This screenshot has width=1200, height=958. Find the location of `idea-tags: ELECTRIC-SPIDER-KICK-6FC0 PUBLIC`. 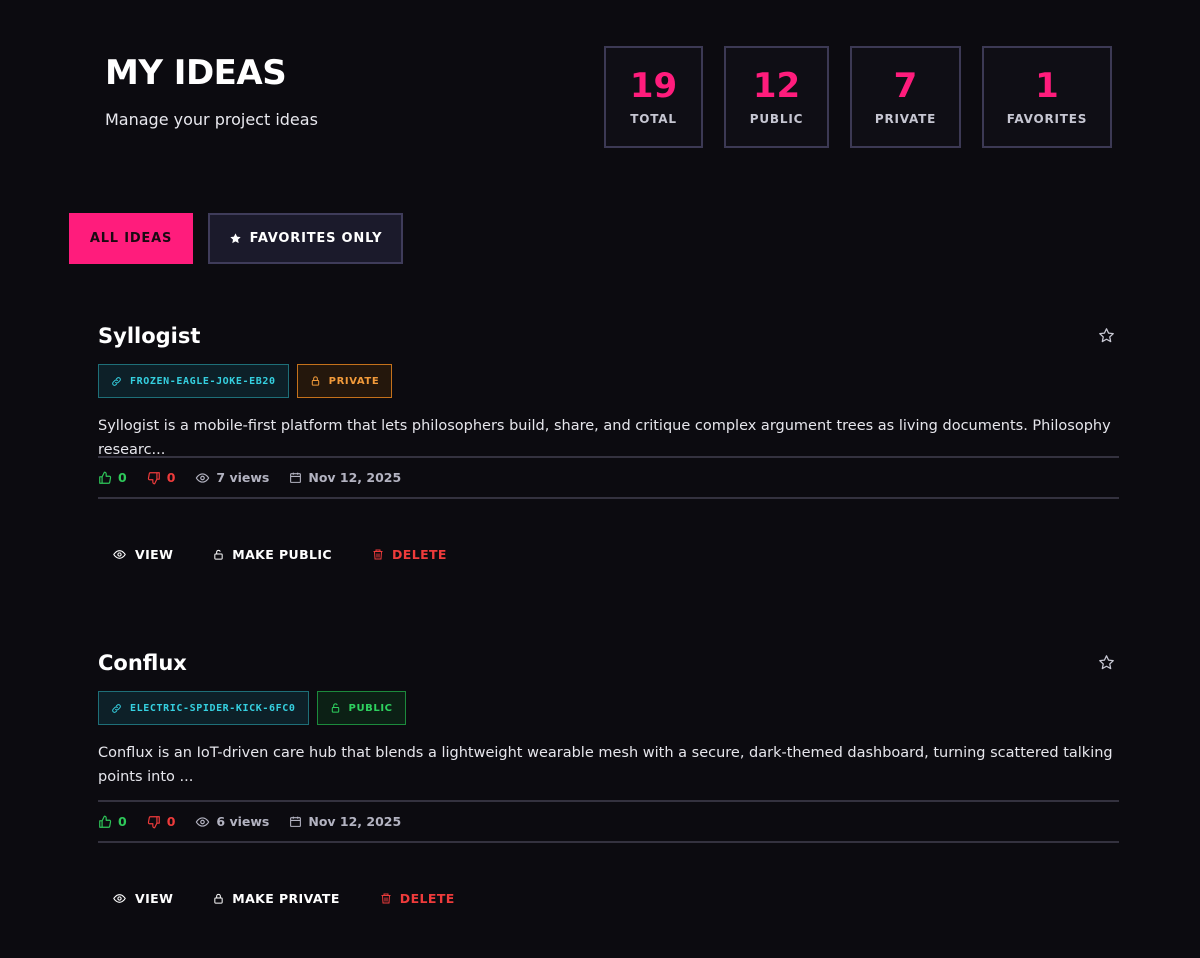

idea-tags: ELECTRIC-SPIDER-KICK-6FC0 PUBLIC is located at coordinates (608, 708).